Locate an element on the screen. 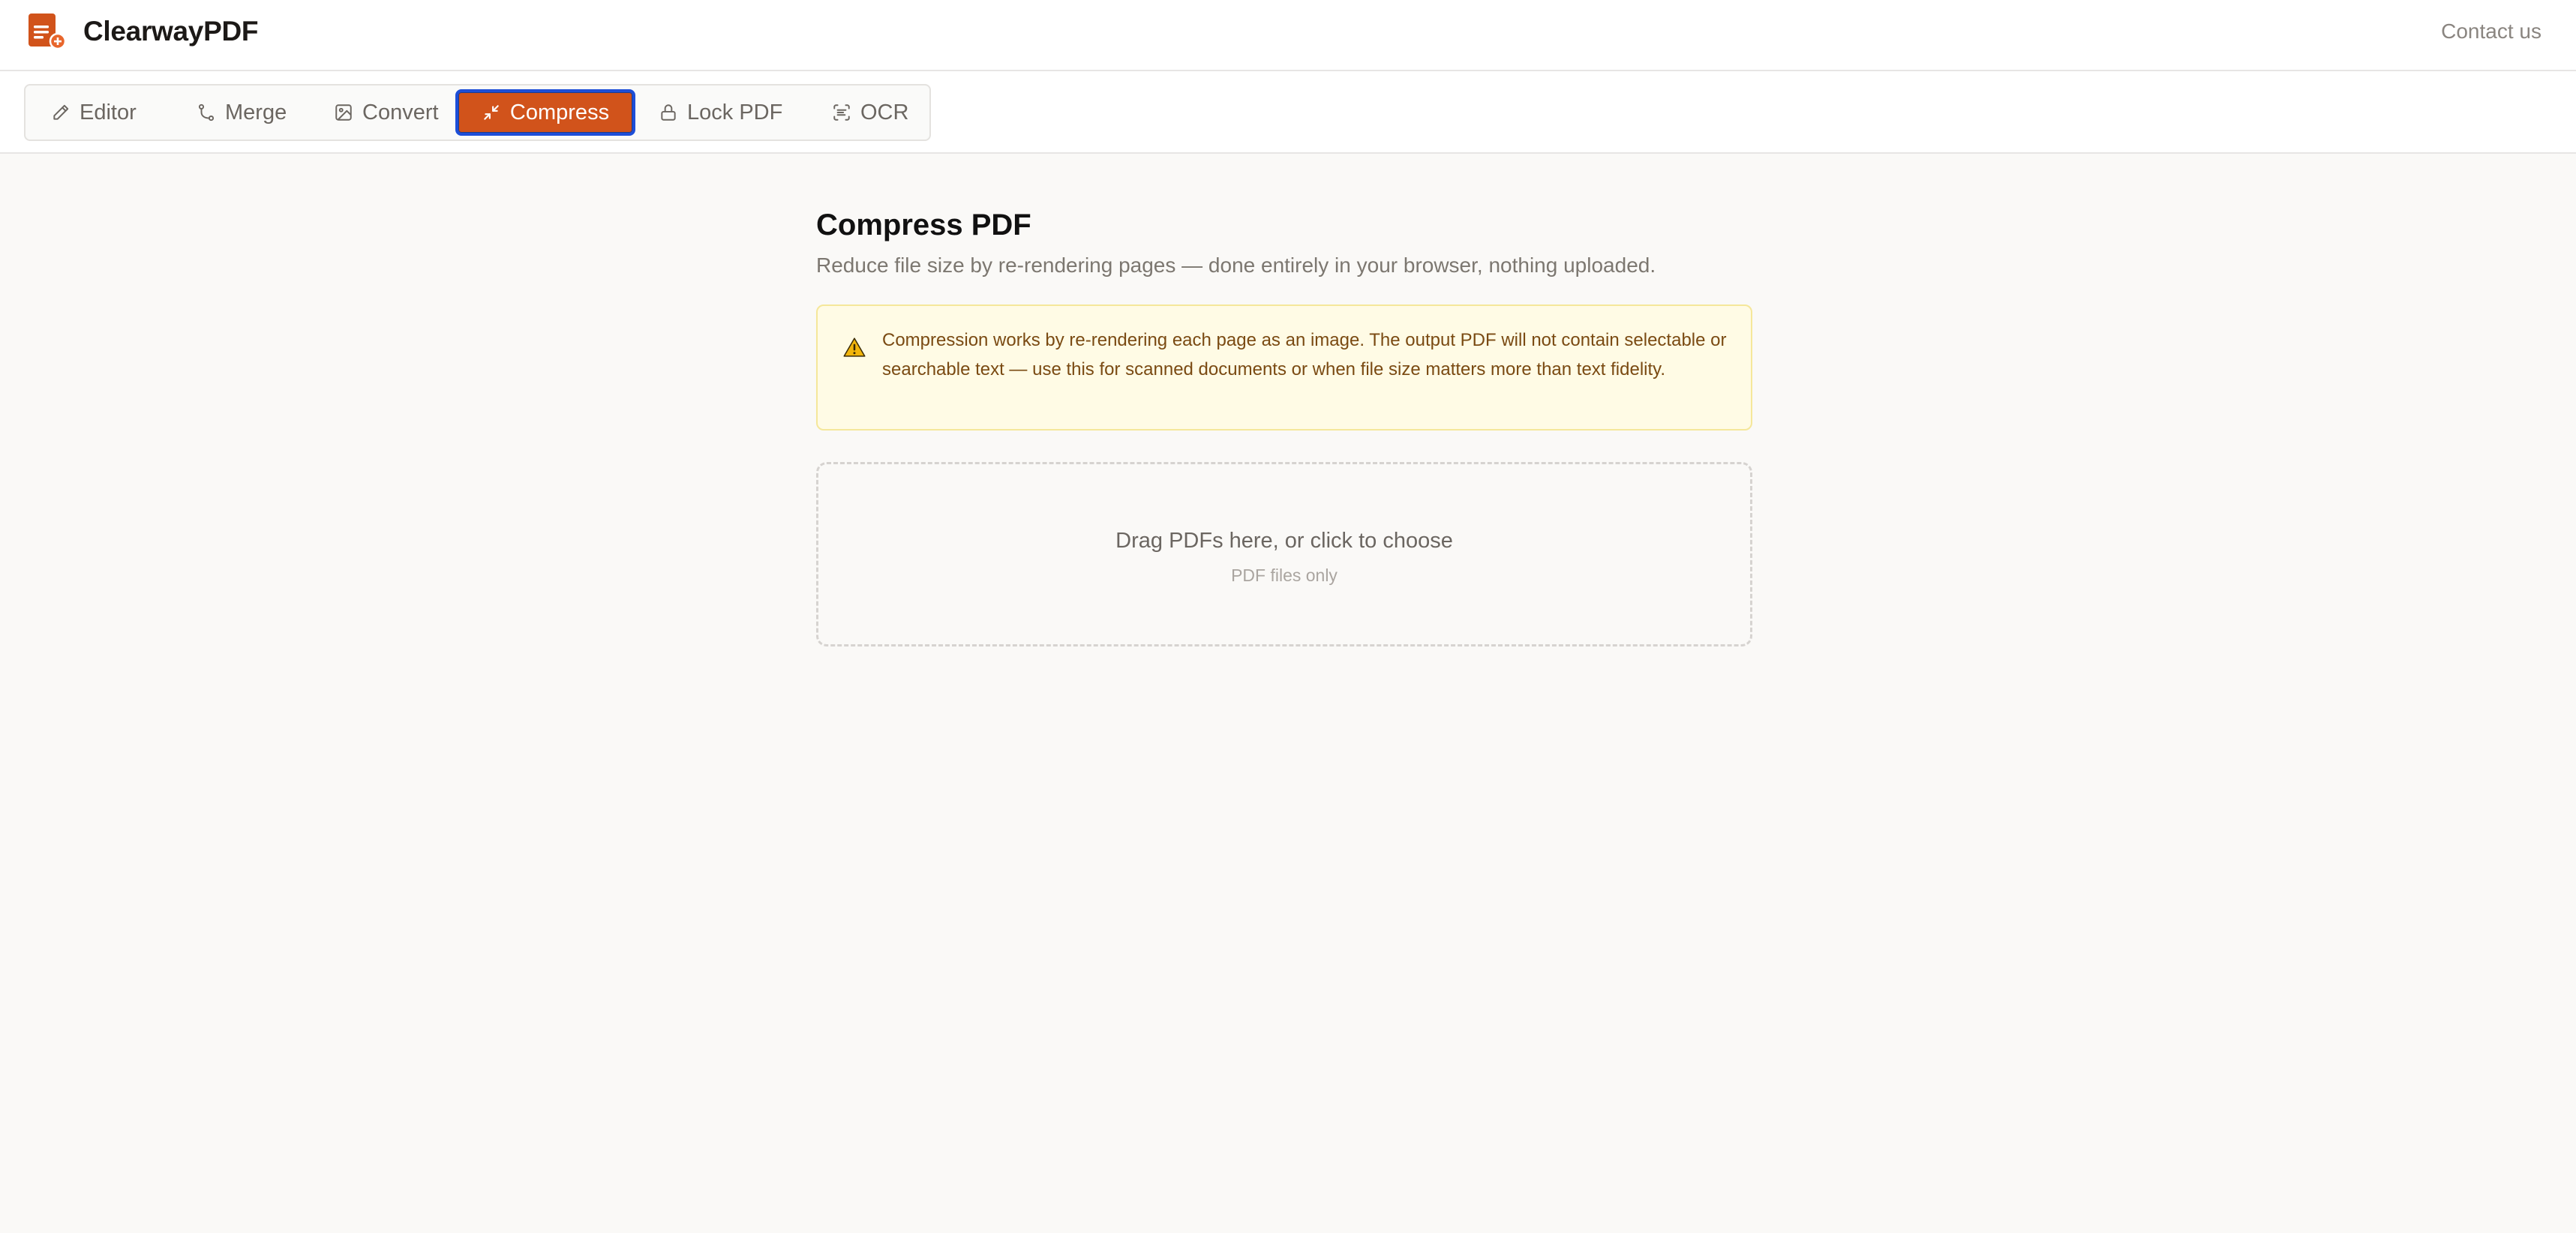 The width and height of the screenshot is (2576, 1233). tab-label: Compress is located at coordinates (559, 112).